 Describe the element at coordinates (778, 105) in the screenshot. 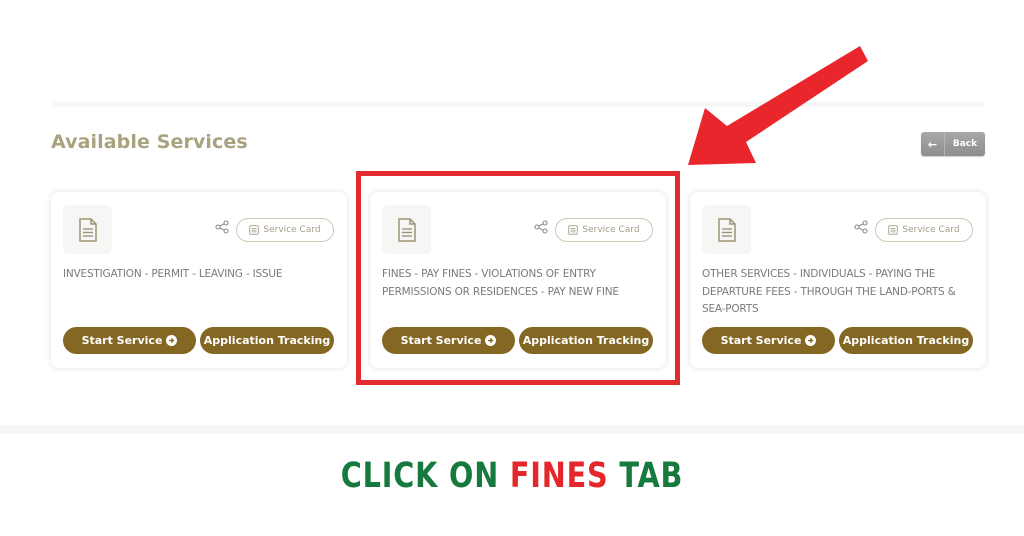

I see `pointer-arrow-icon` at that location.